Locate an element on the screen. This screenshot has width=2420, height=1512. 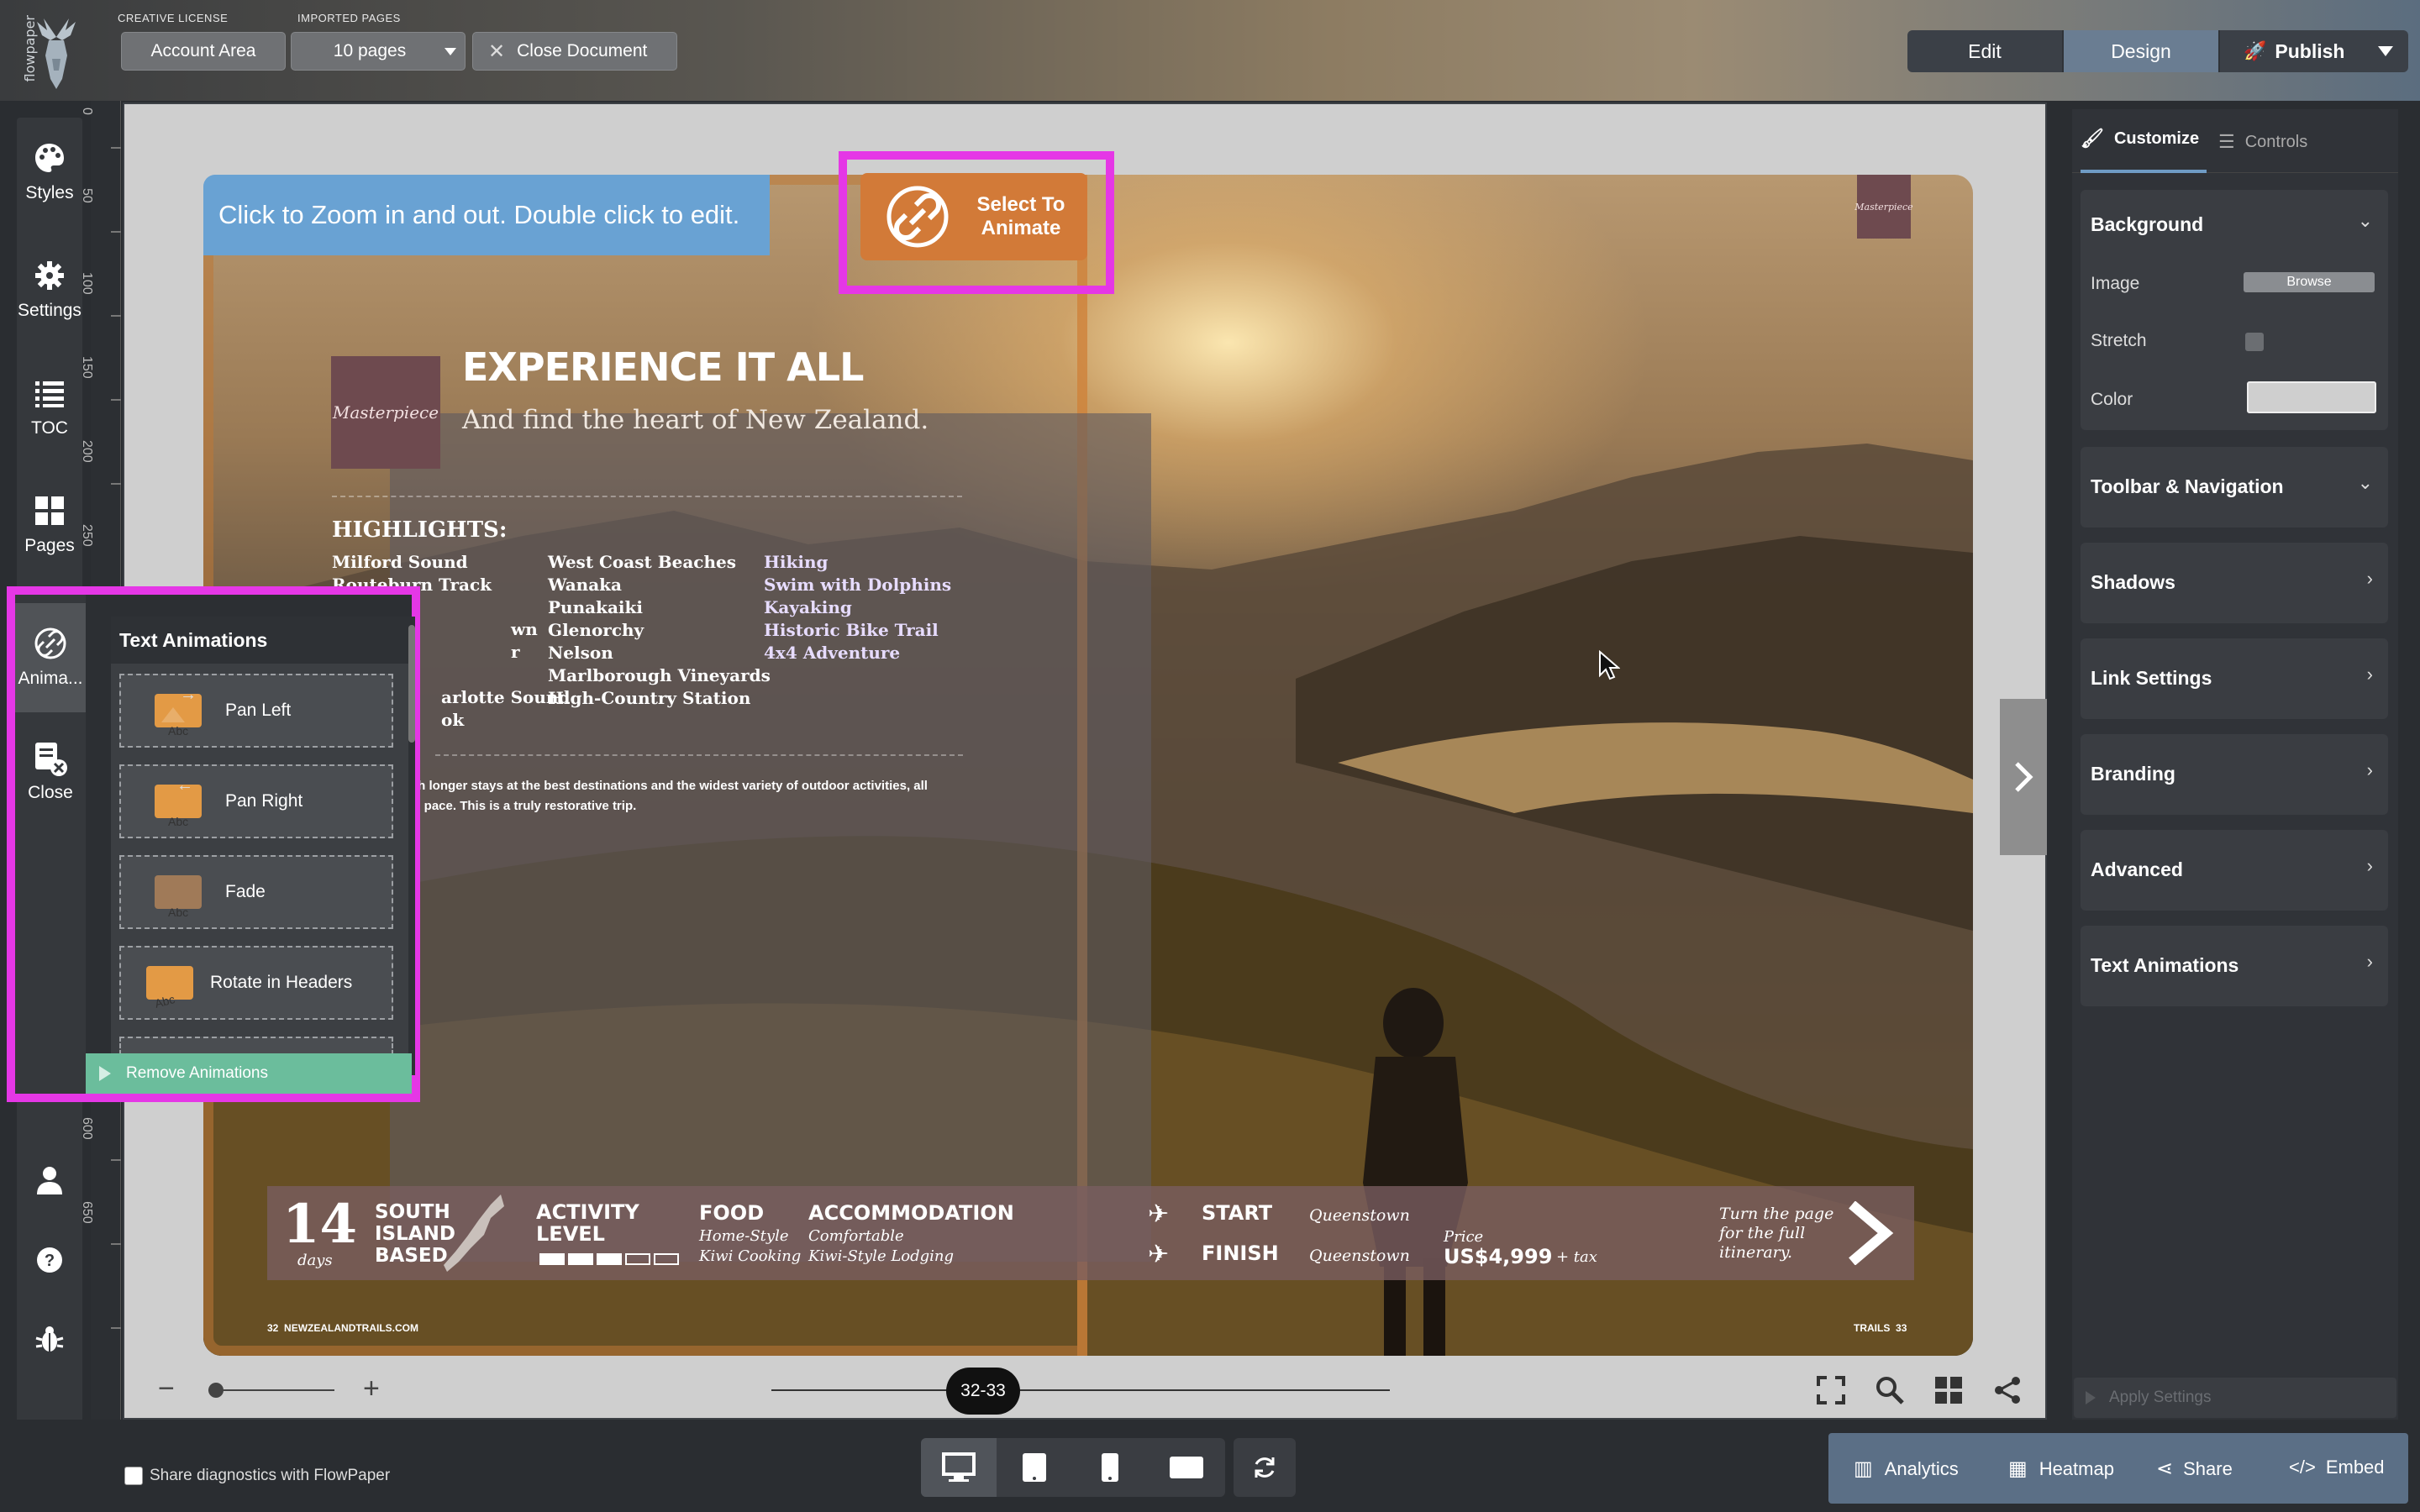
toolbar-navigation-section: Toolbar & Navigation ⌄ is located at coordinates (2234, 487).